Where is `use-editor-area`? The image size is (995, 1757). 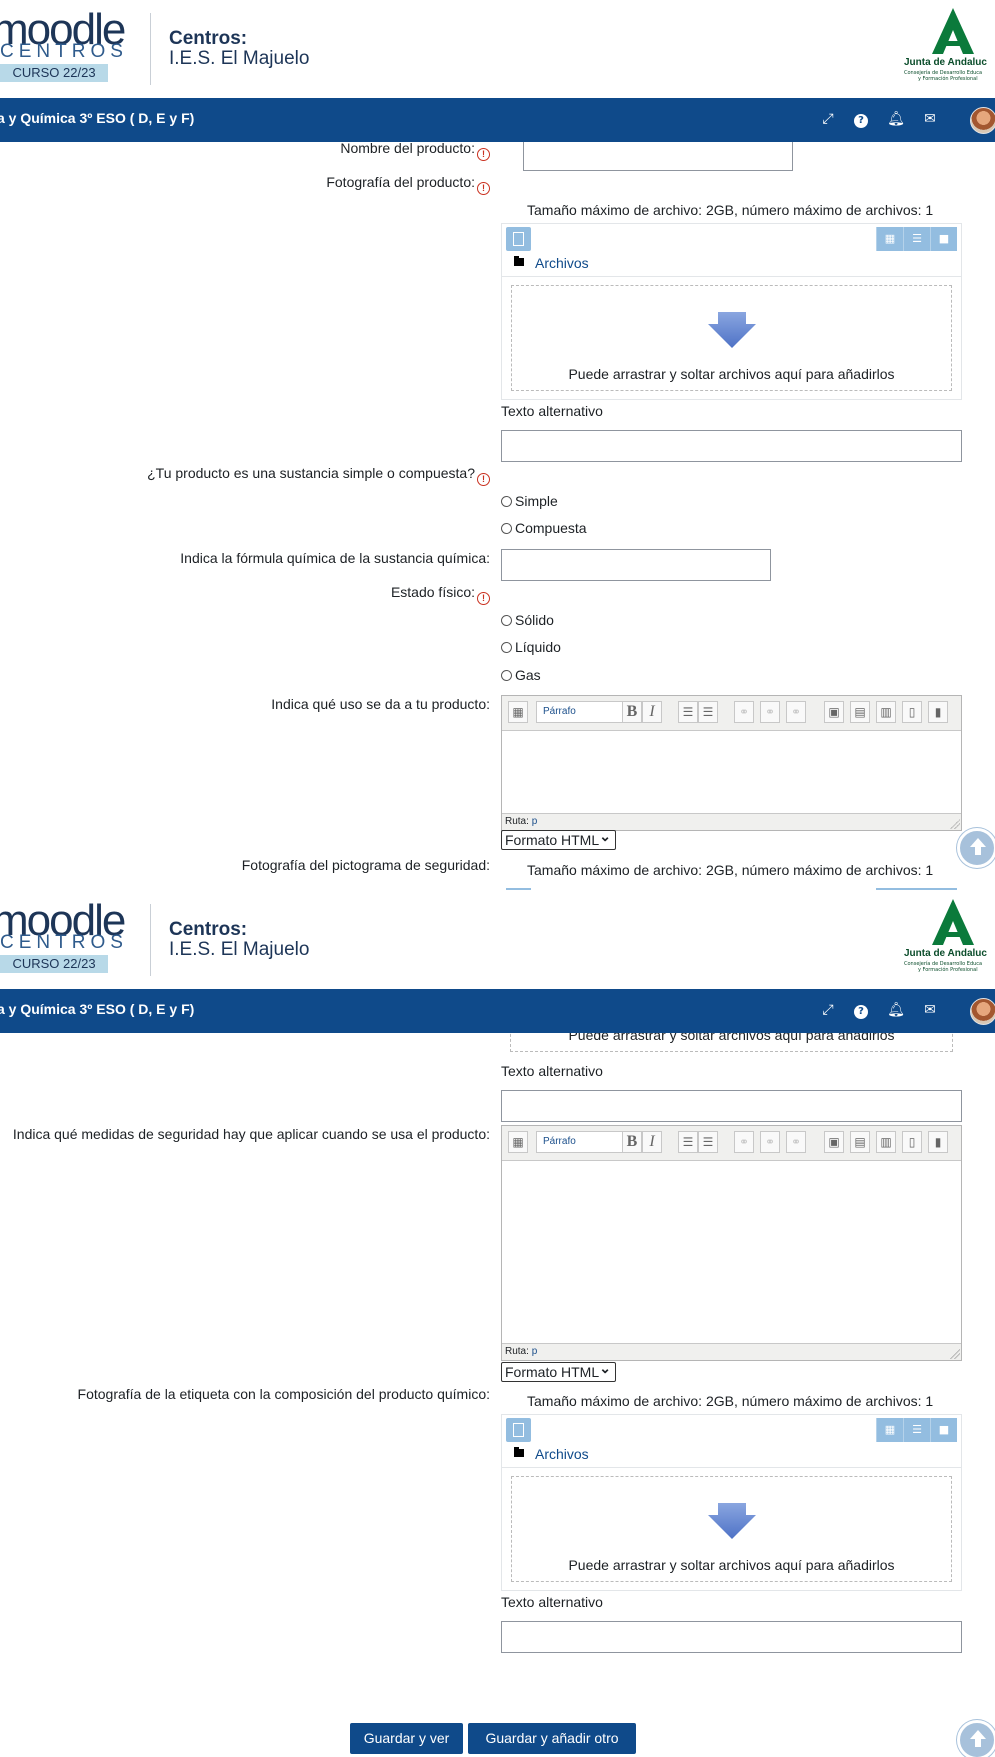 use-editor-area is located at coordinates (731, 772).